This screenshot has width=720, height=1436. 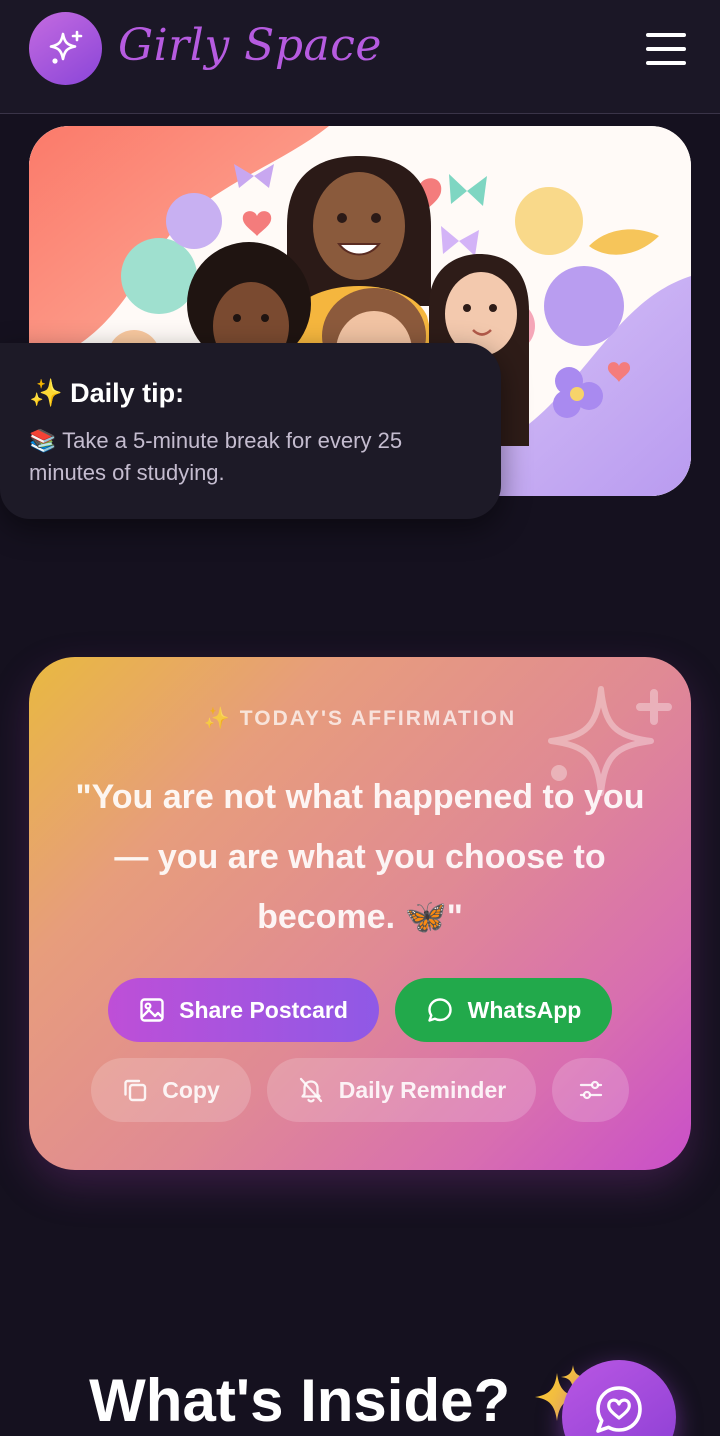 I want to click on copy-icon, so click(x=135, y=1090).